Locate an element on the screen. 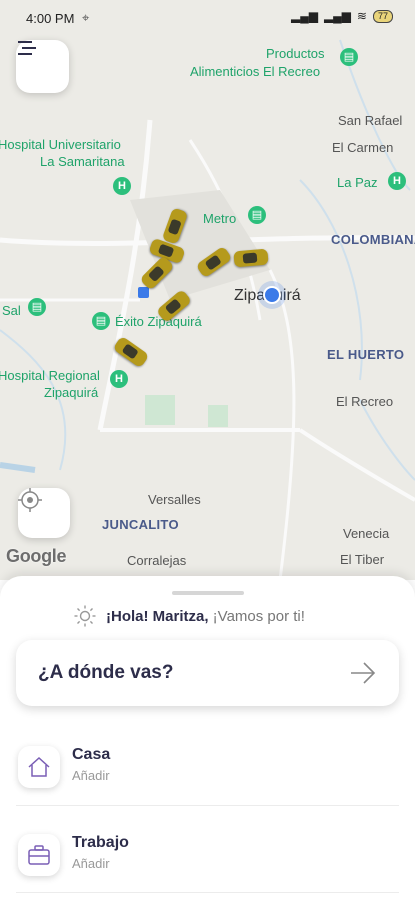  label-el-carmen: El Carmen is located at coordinates (363, 147).